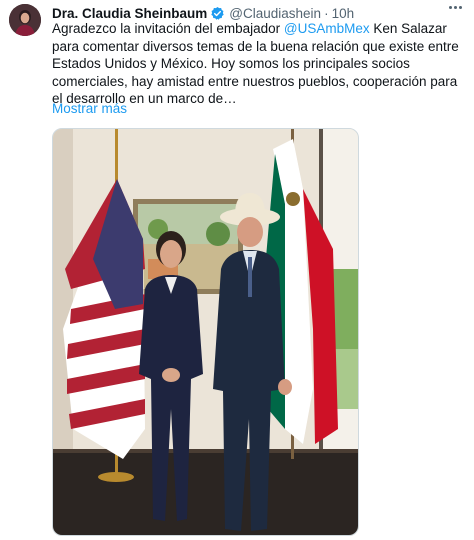 This screenshot has height=540, width=474. I want to click on verified-badge-icon, so click(217, 13).